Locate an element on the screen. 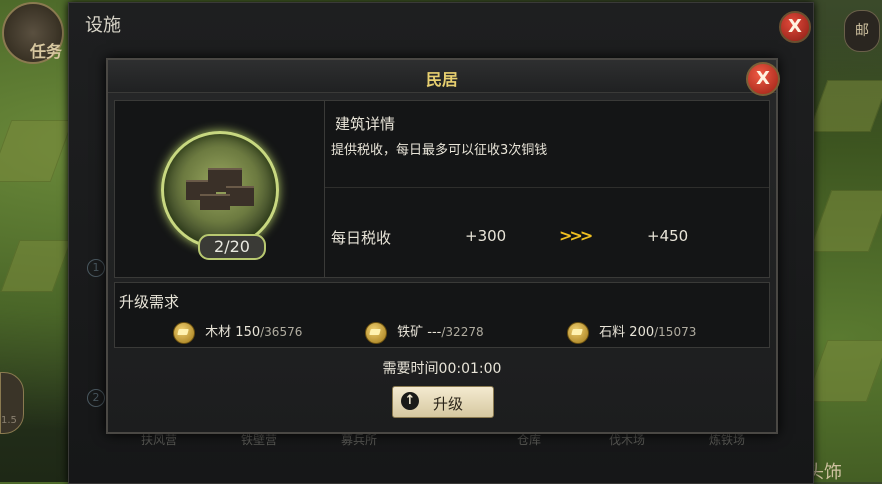  upgrade-button-label: 升级 is located at coordinates (448, 404).